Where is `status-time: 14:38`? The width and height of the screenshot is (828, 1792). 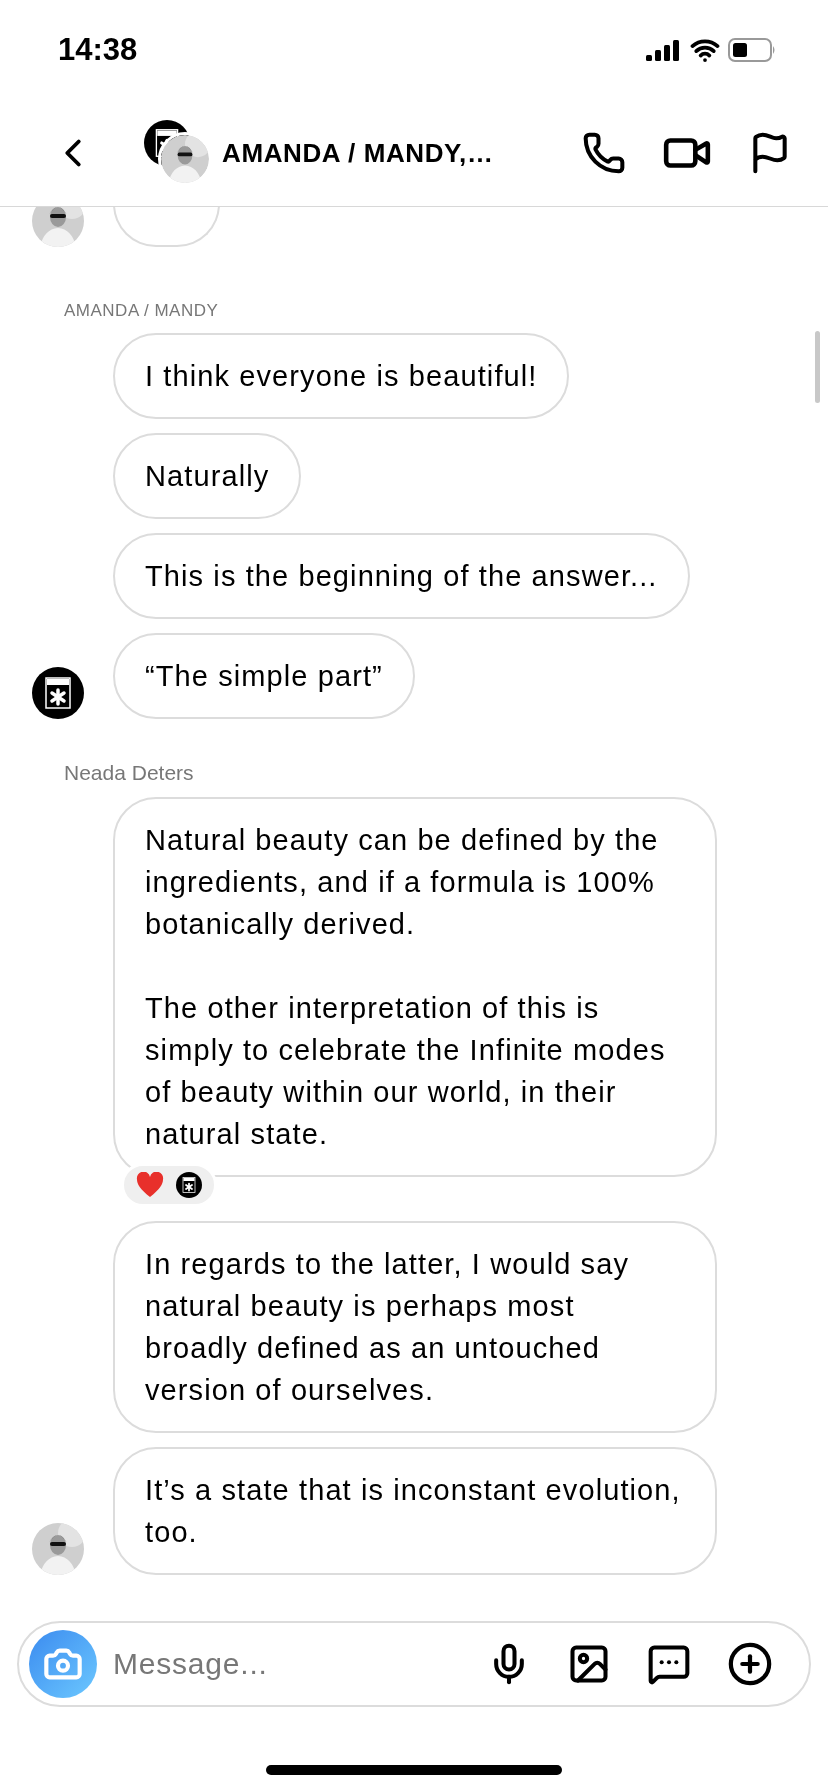
status-time: 14:38 is located at coordinates (98, 50).